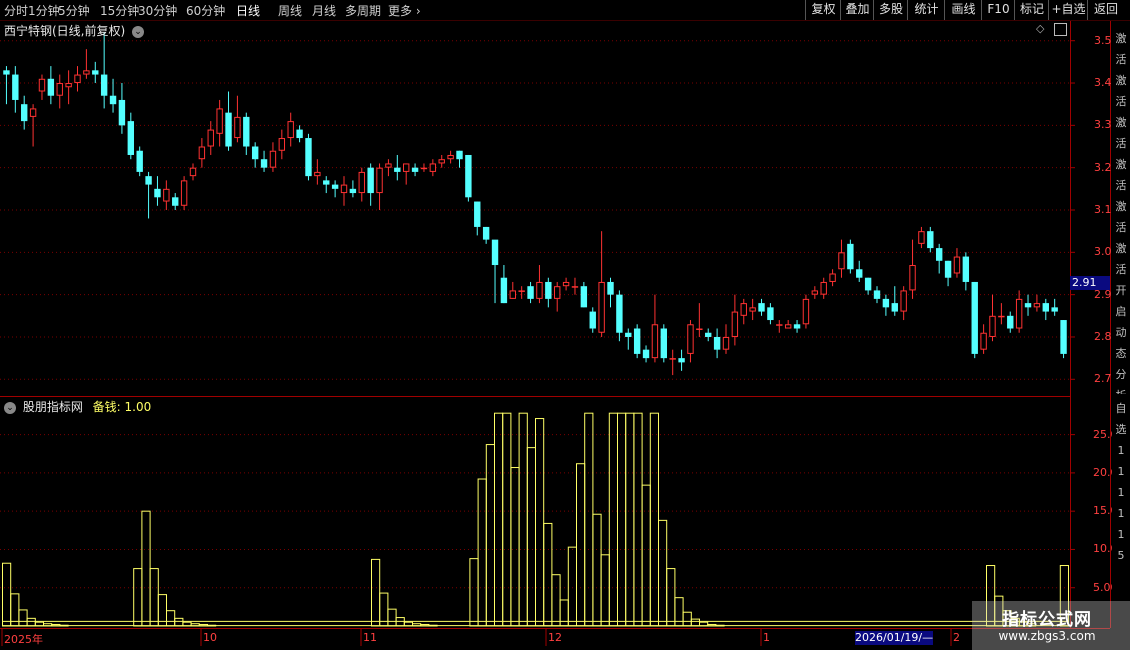  What do you see at coordinates (1121, 211) in the screenshot?
I see `side-strip-main: 激活激活激活激活激活激活开启动态分析信` at bounding box center [1121, 211].